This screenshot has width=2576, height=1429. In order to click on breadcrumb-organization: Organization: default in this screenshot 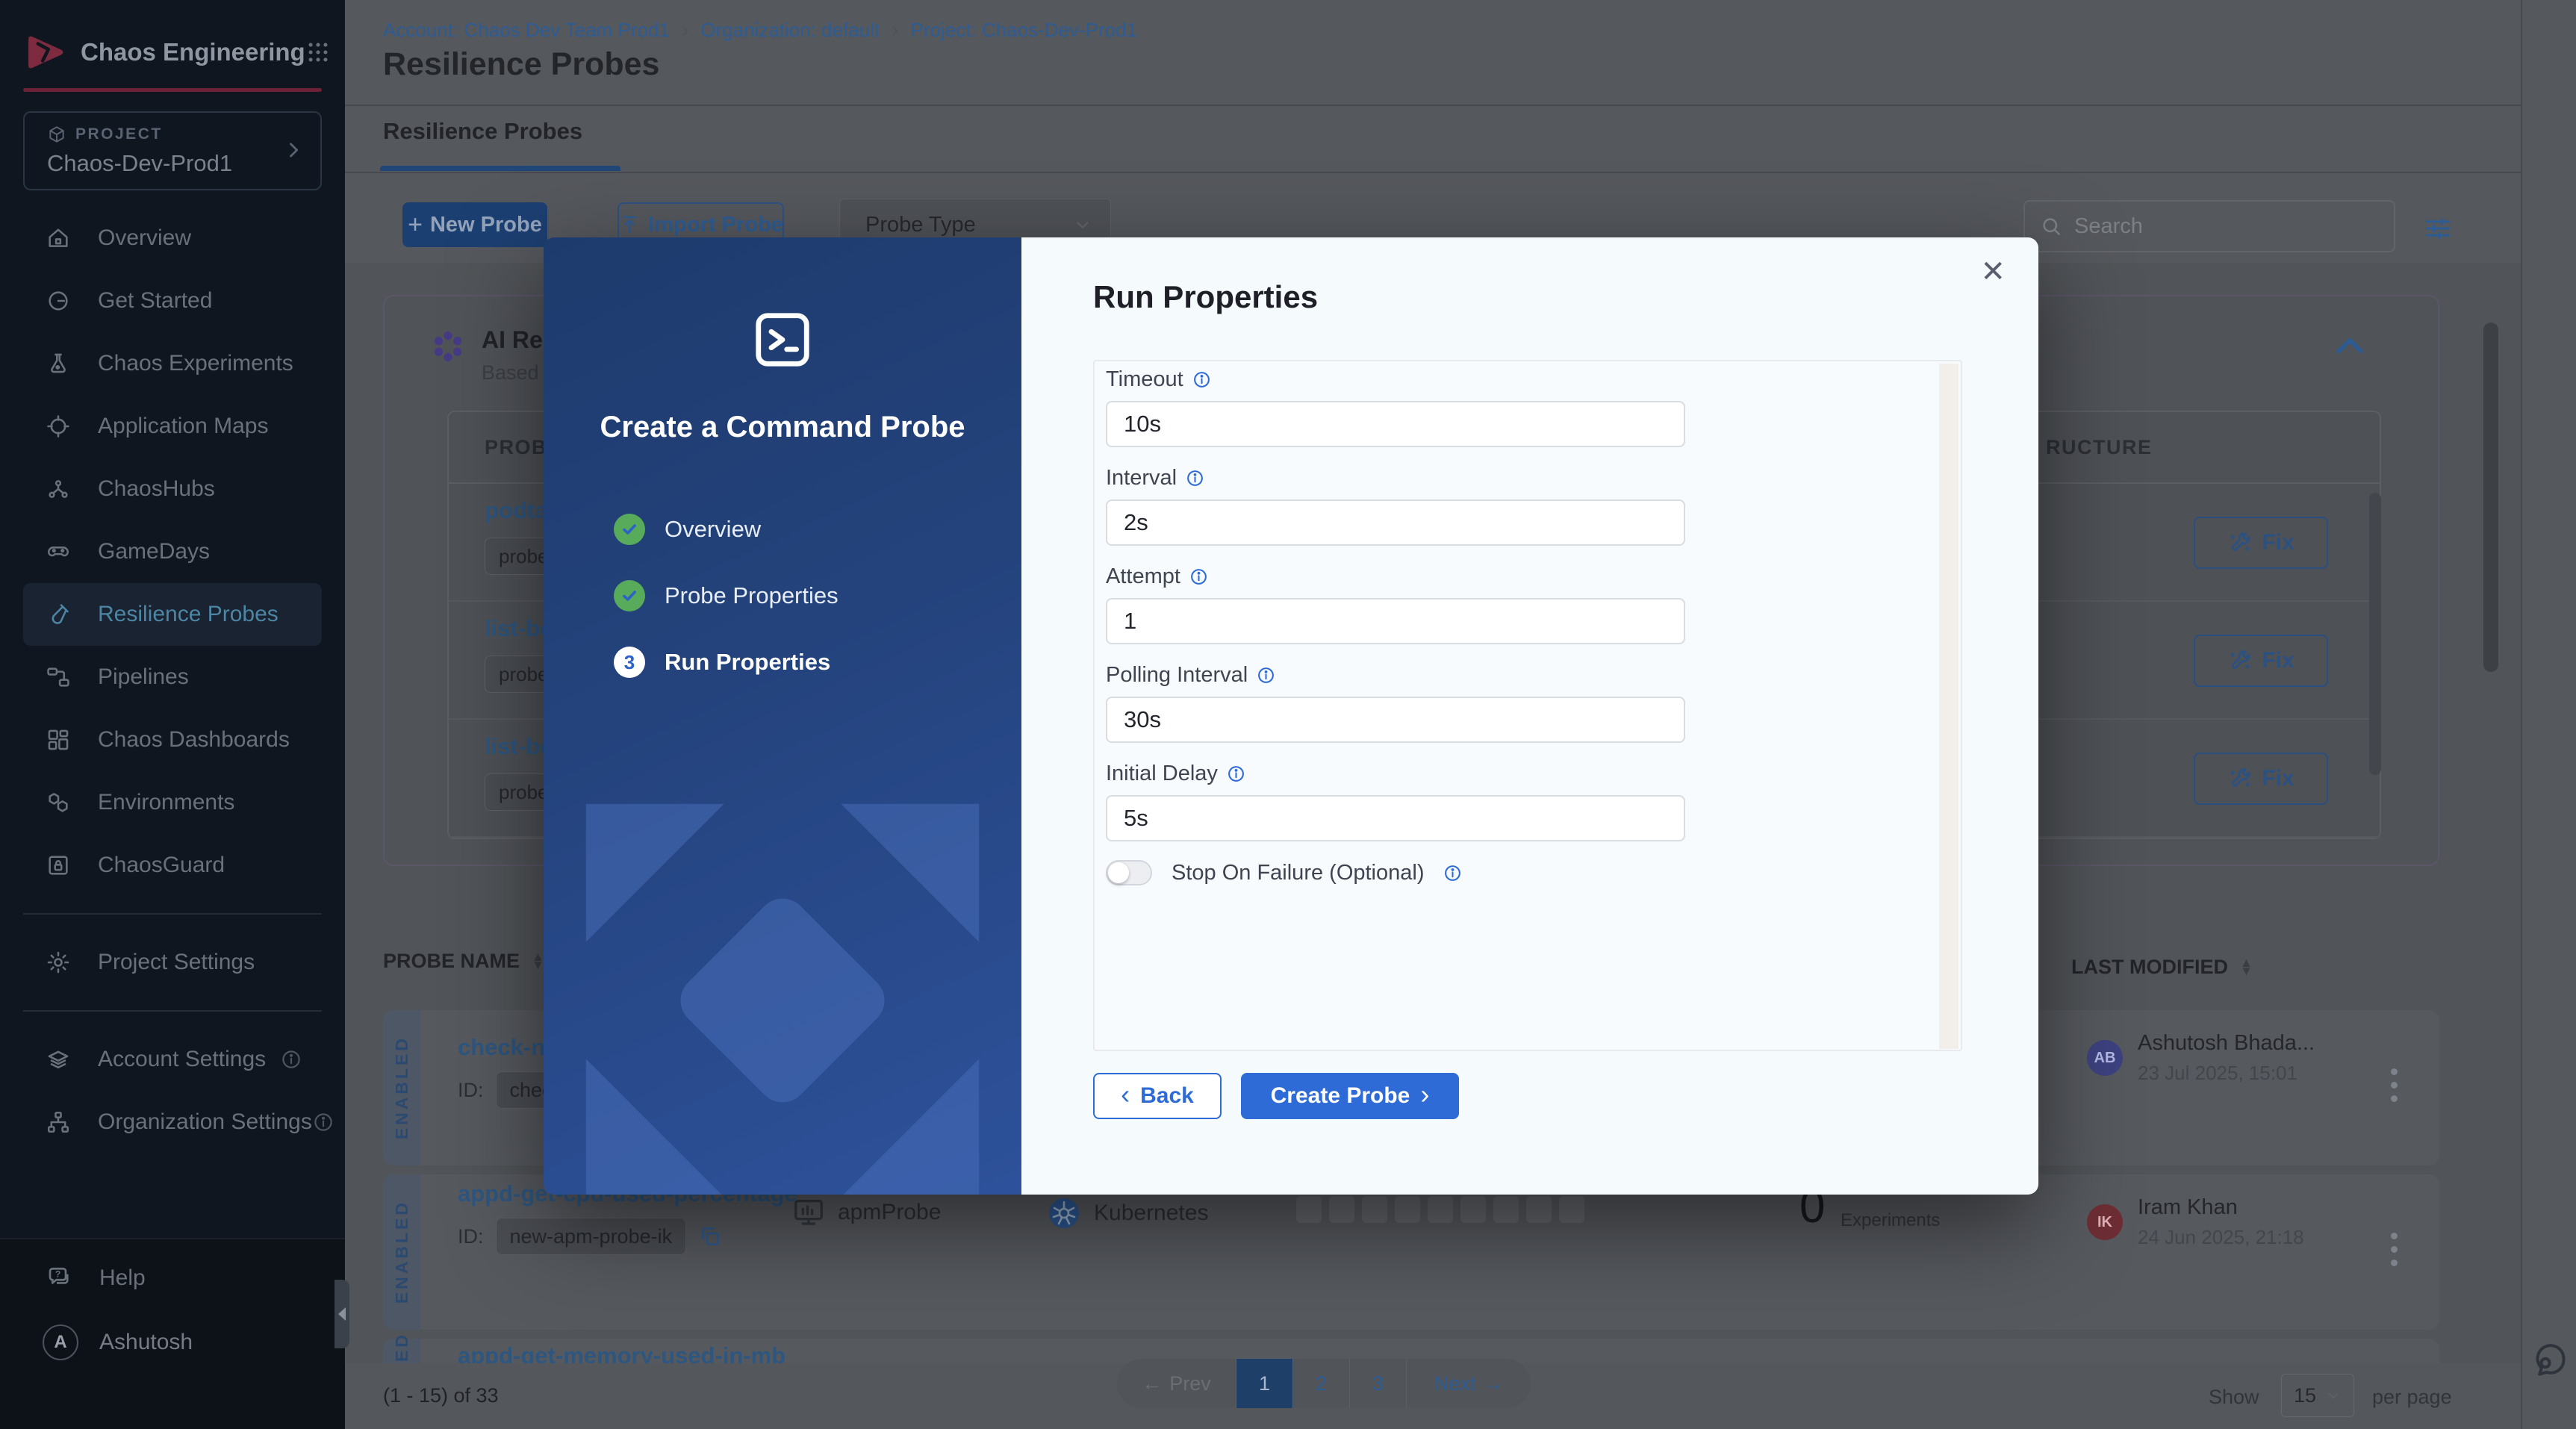, I will do `click(790, 30)`.